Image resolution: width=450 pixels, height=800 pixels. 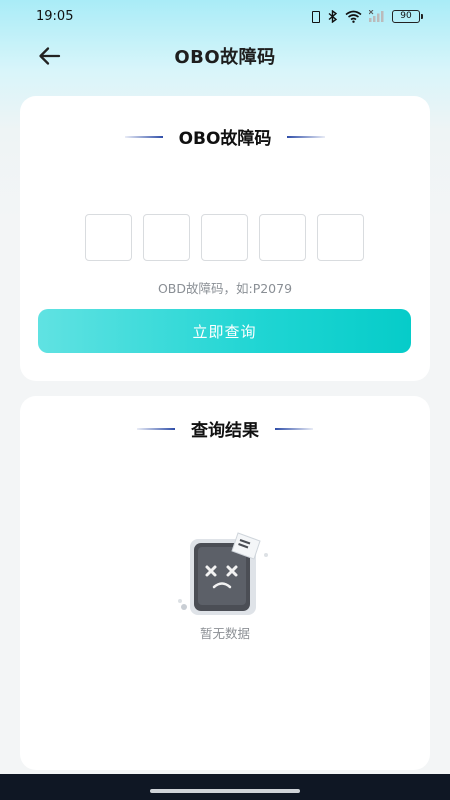 I want to click on code-input-group, so click(x=224, y=237).